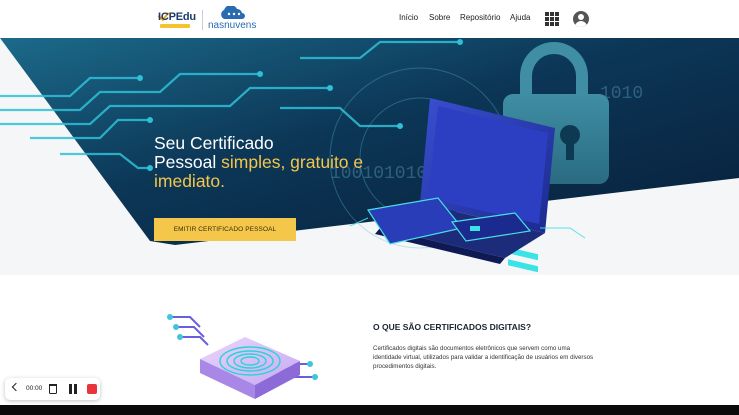  I want to click on nav-inicio: Início, so click(408, 17).